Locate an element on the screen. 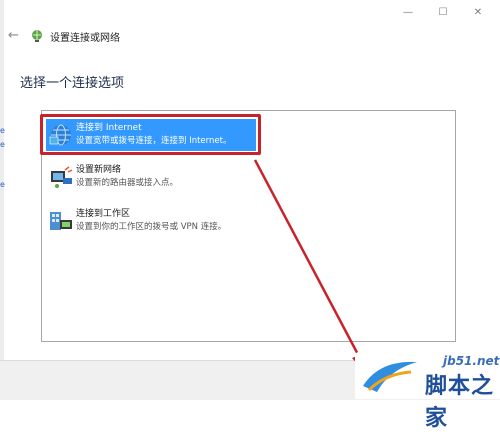 The image size is (500, 432). option-description: 设置到你的工作区的拨号或 VPN 连接。 is located at coordinates (151, 227).